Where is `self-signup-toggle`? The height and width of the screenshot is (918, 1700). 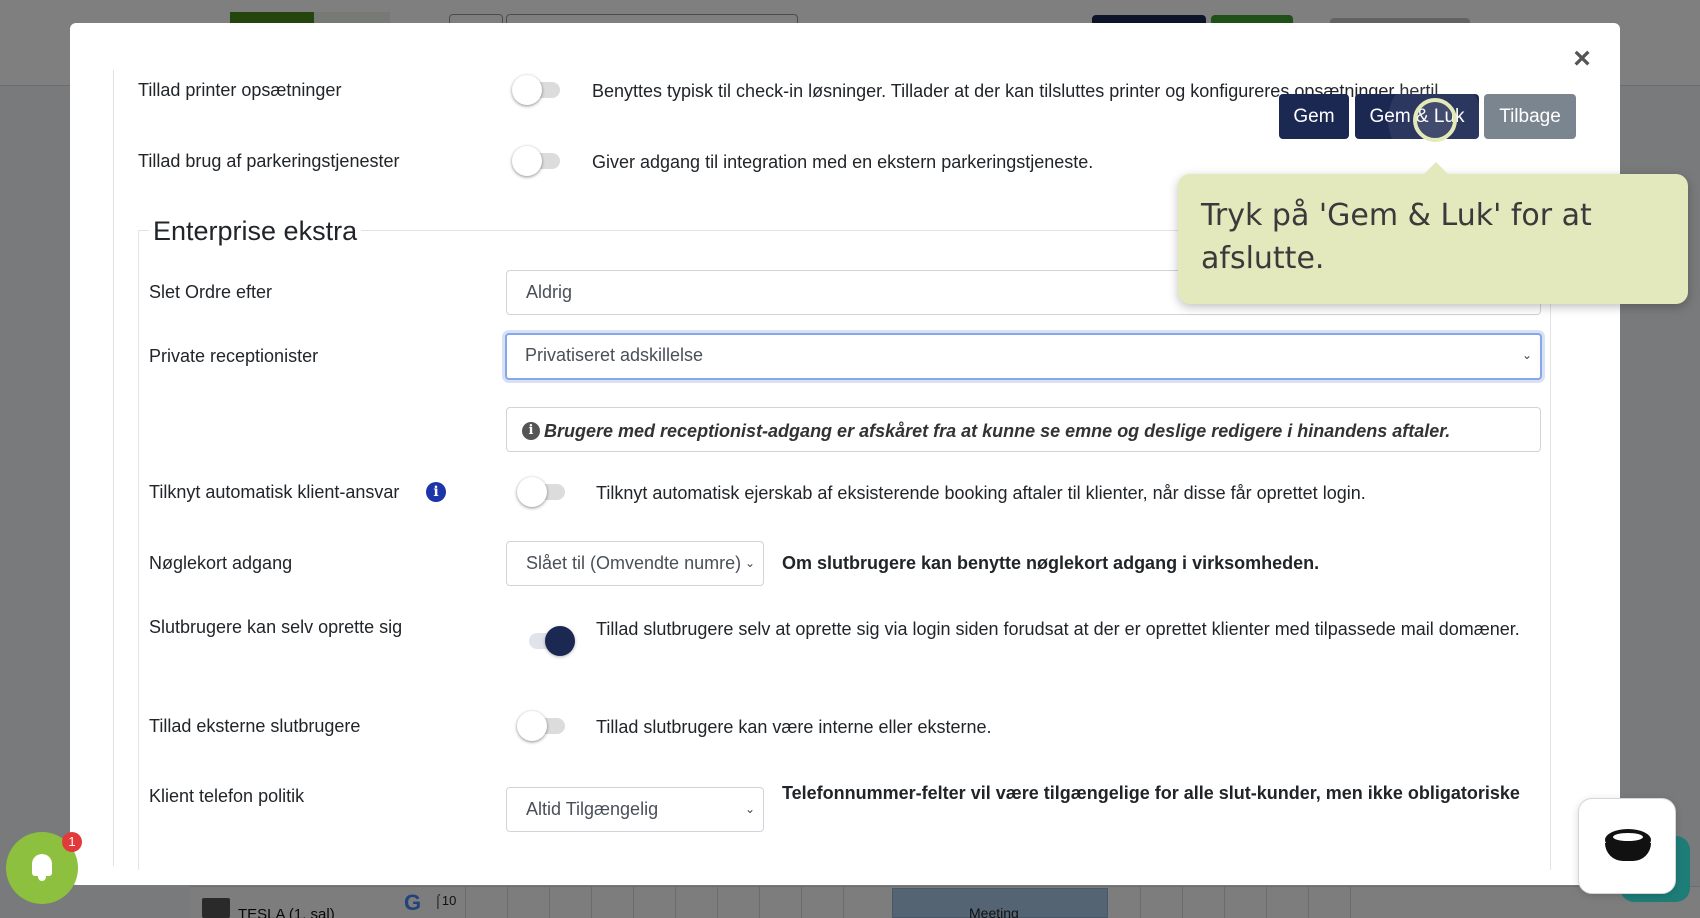 self-signup-toggle is located at coordinates (549, 641).